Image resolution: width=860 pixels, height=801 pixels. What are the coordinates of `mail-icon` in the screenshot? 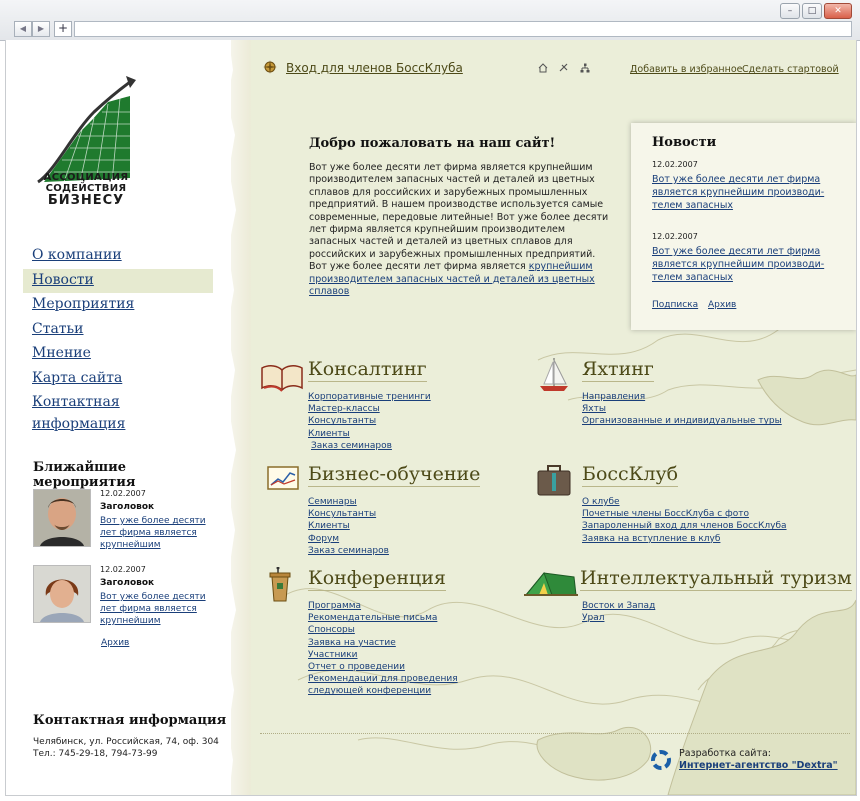 It's located at (564, 68).